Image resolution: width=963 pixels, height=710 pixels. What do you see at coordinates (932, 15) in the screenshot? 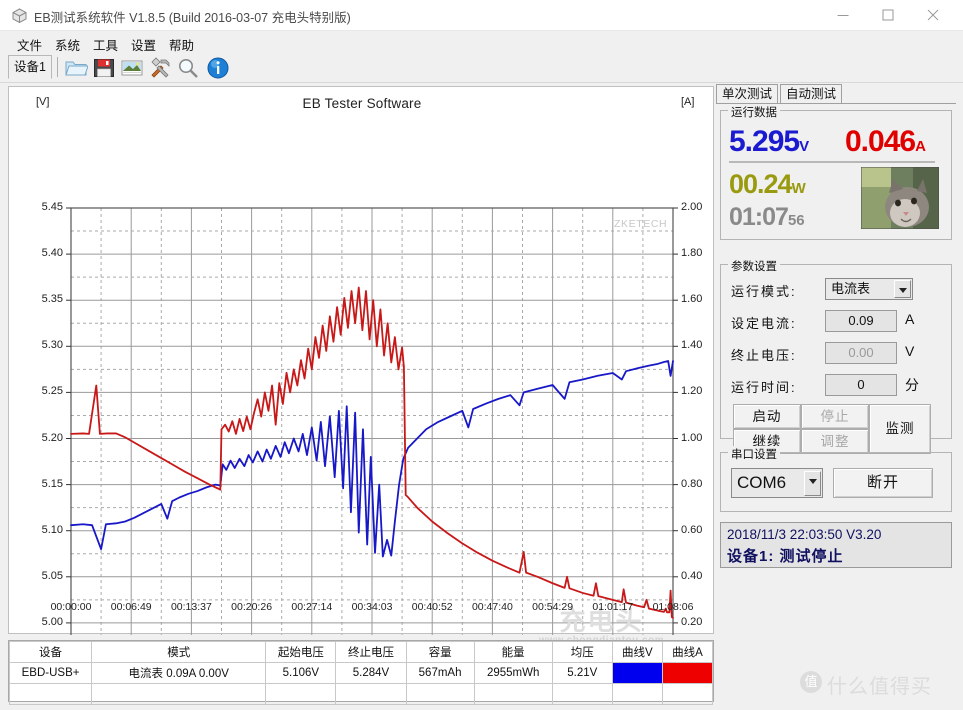
I see `close-button` at bounding box center [932, 15].